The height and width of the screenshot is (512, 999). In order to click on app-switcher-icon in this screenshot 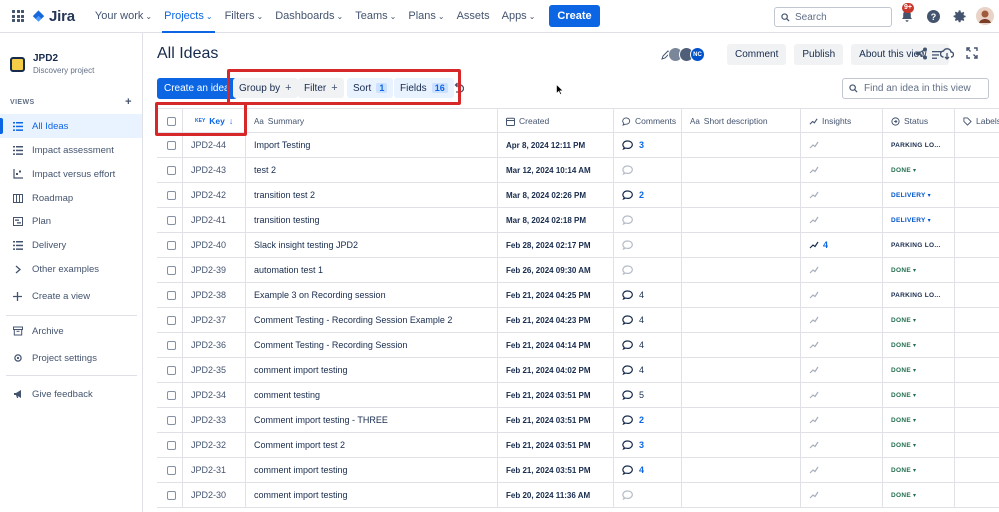, I will do `click(18, 16)`.